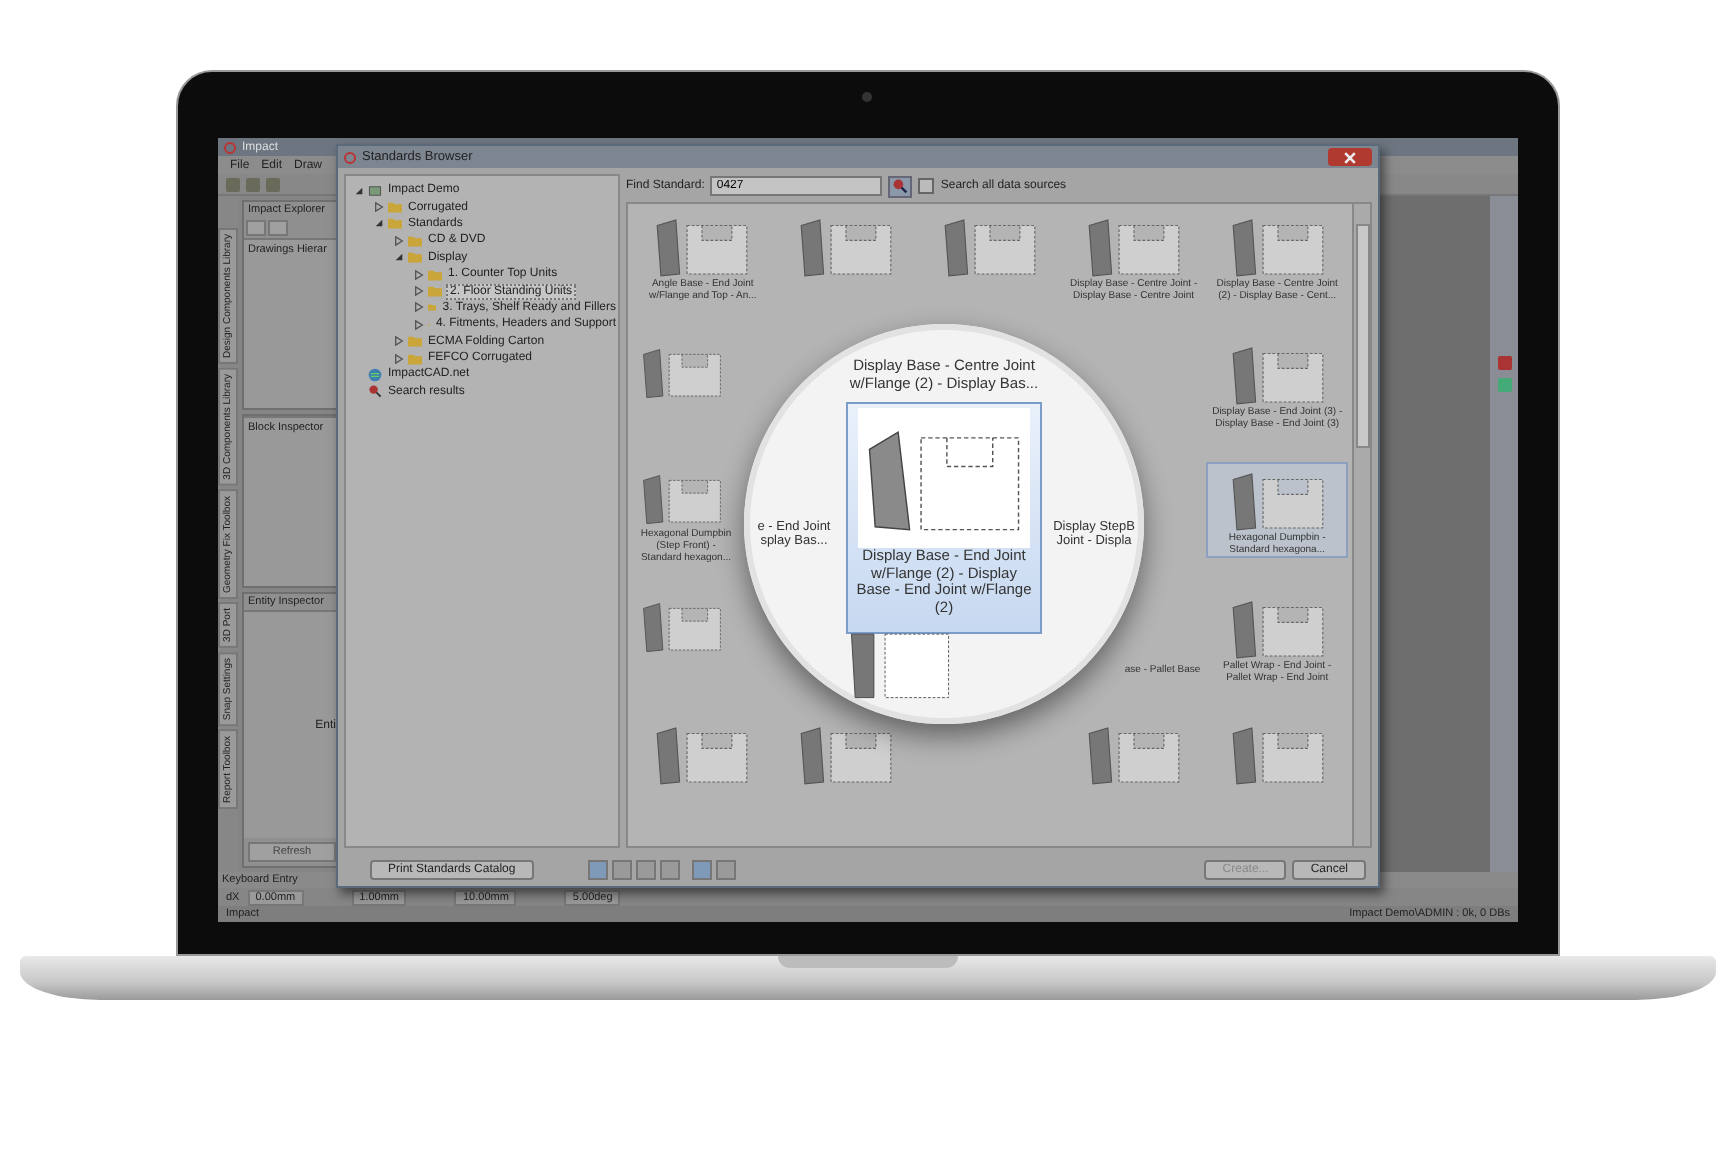  Describe the element at coordinates (1350, 157) in the screenshot. I see `close-icon` at that location.